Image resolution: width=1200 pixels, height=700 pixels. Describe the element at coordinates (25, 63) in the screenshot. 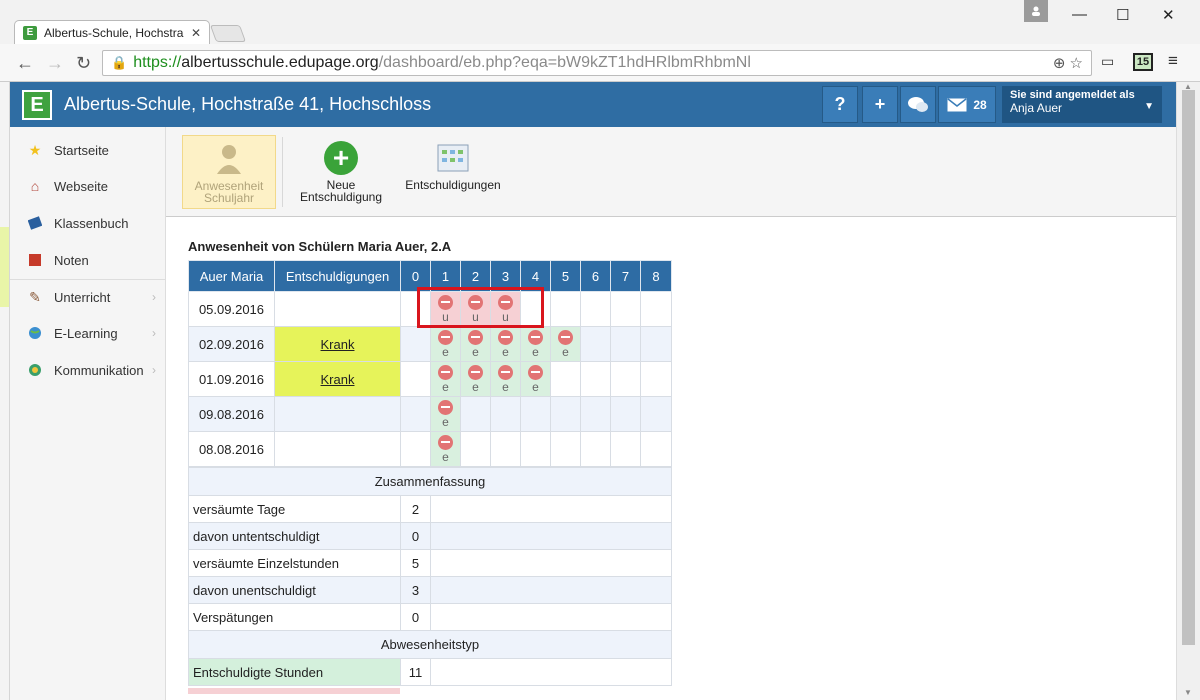

I see `back-icon: ←` at that location.